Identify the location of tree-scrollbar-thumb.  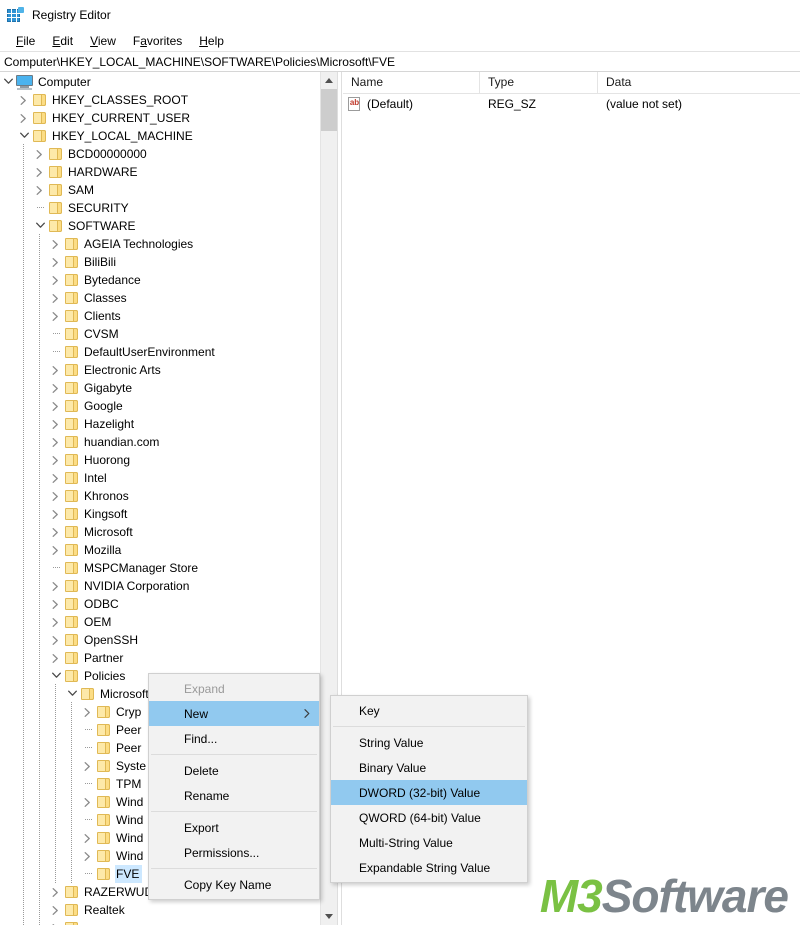
(329, 110).